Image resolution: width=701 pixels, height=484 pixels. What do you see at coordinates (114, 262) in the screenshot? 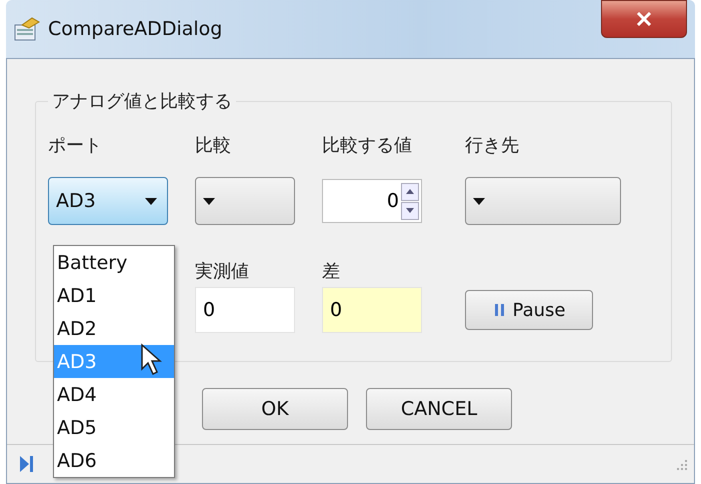
I see `dropdown-item: Battery` at bounding box center [114, 262].